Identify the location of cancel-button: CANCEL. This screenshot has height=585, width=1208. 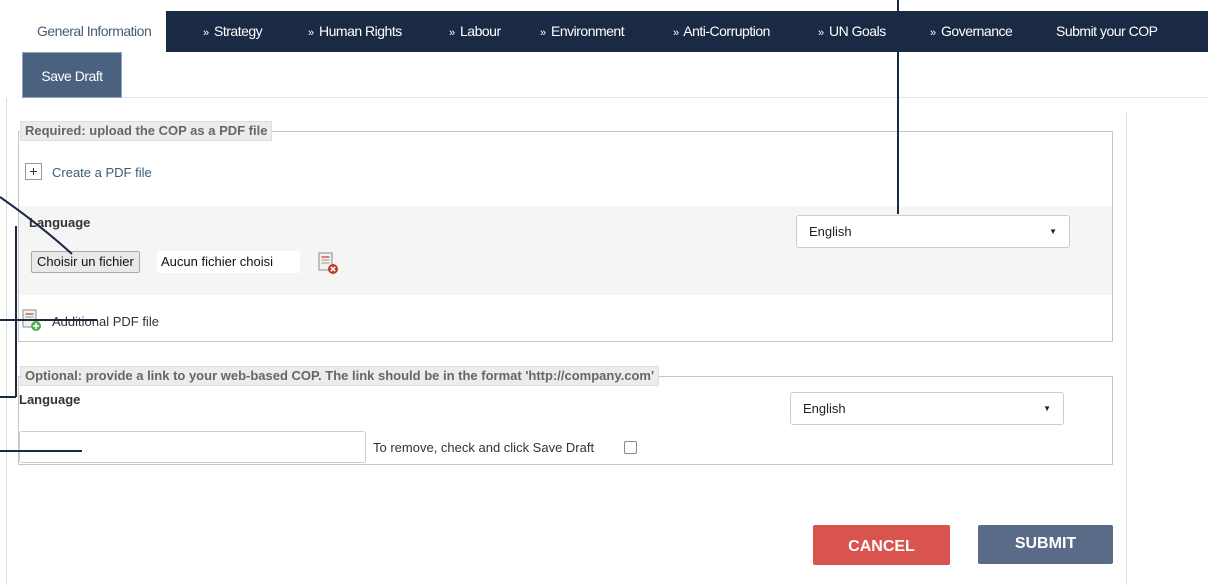
(881, 545).